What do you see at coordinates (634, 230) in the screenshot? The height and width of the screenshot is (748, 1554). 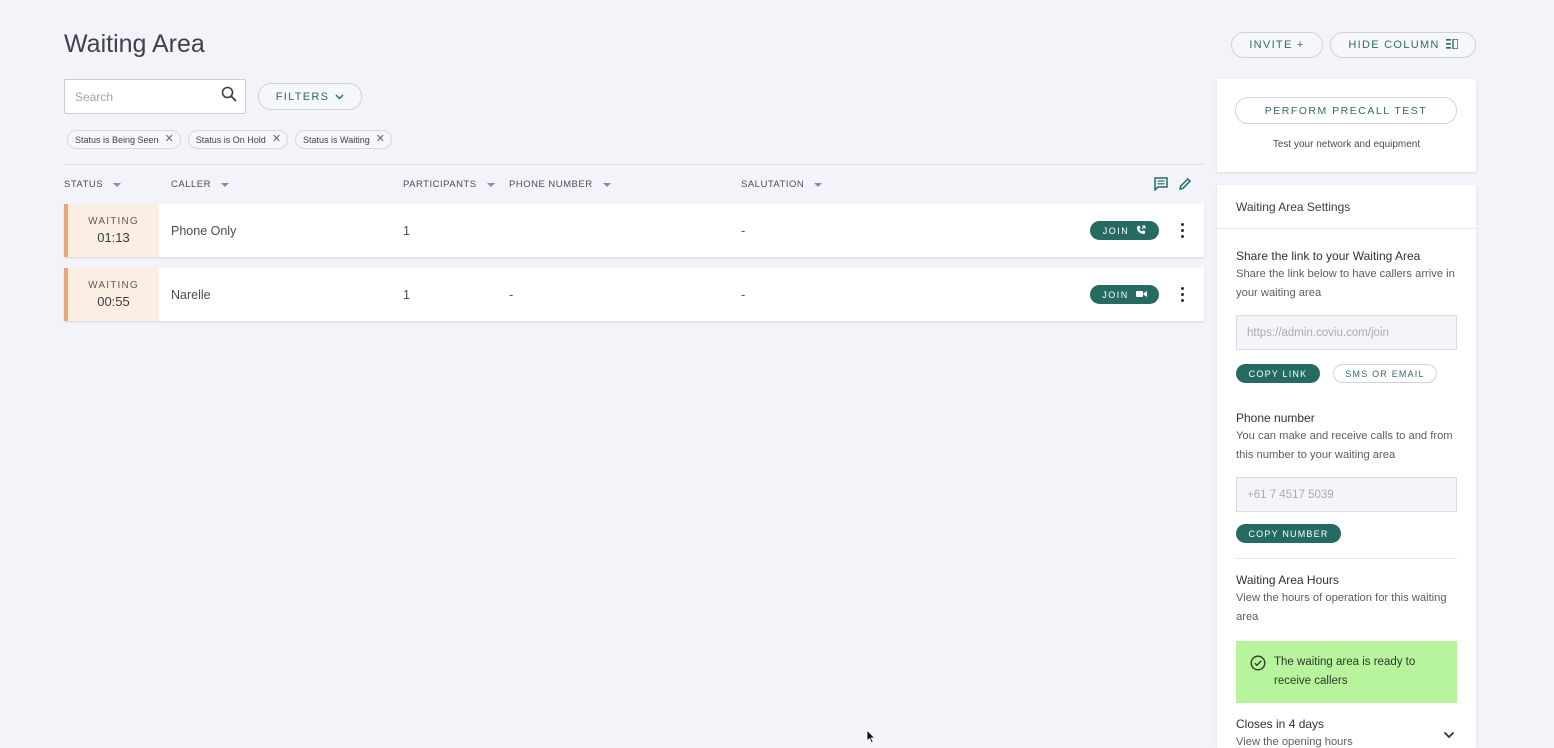 I see `table-row: WAITING 01:13 Phone Only 1 - JOIN` at bounding box center [634, 230].